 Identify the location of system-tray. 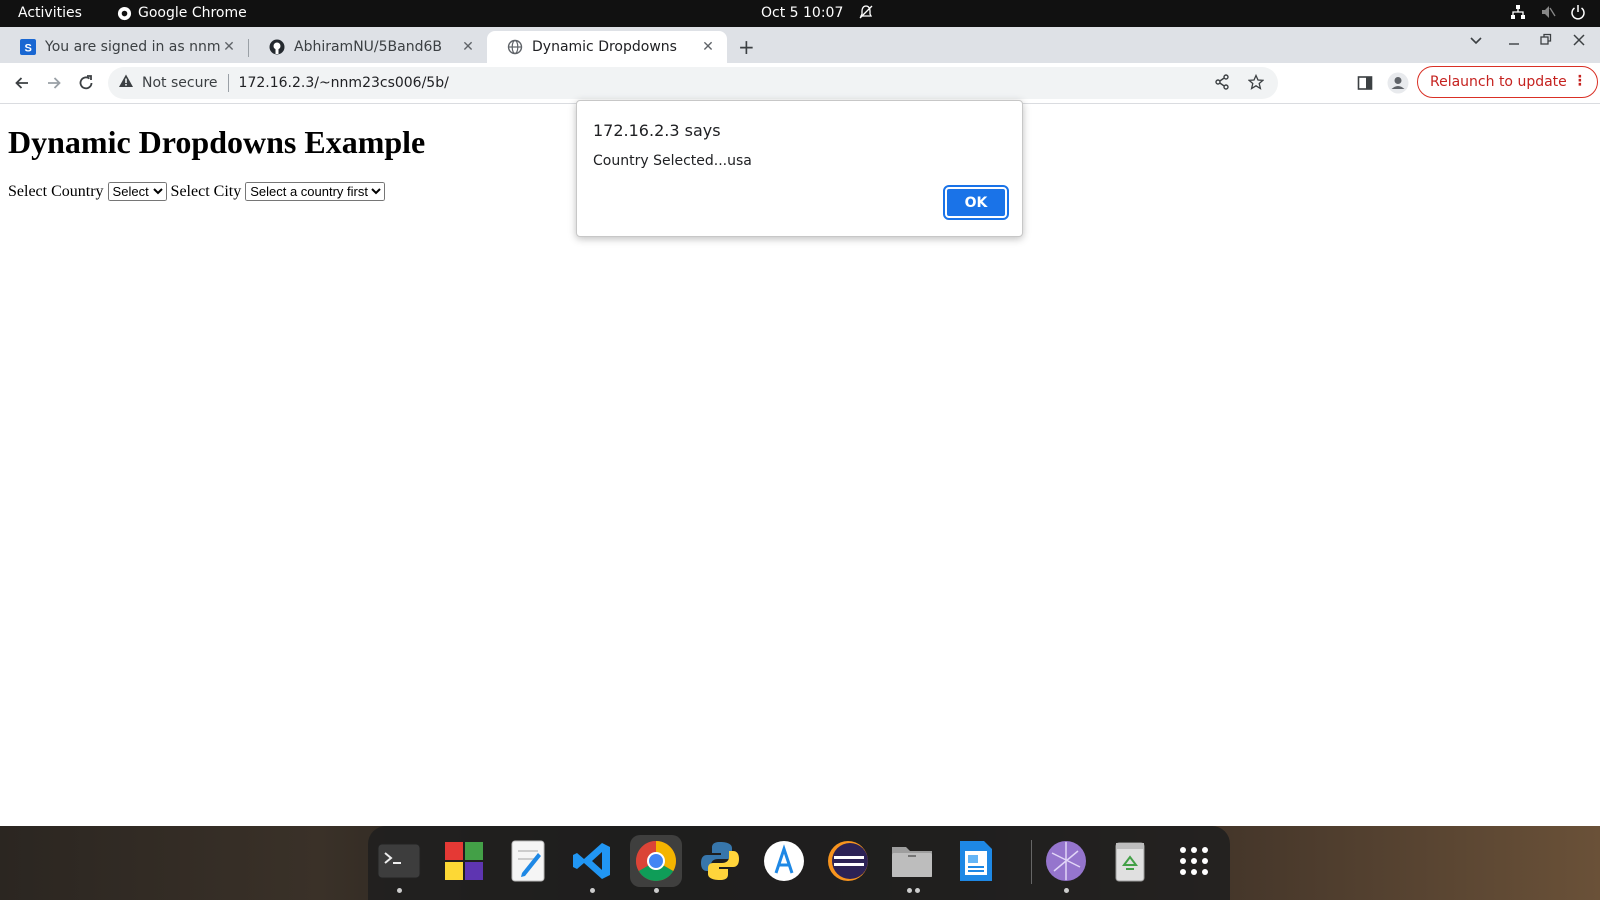
(1548, 12).